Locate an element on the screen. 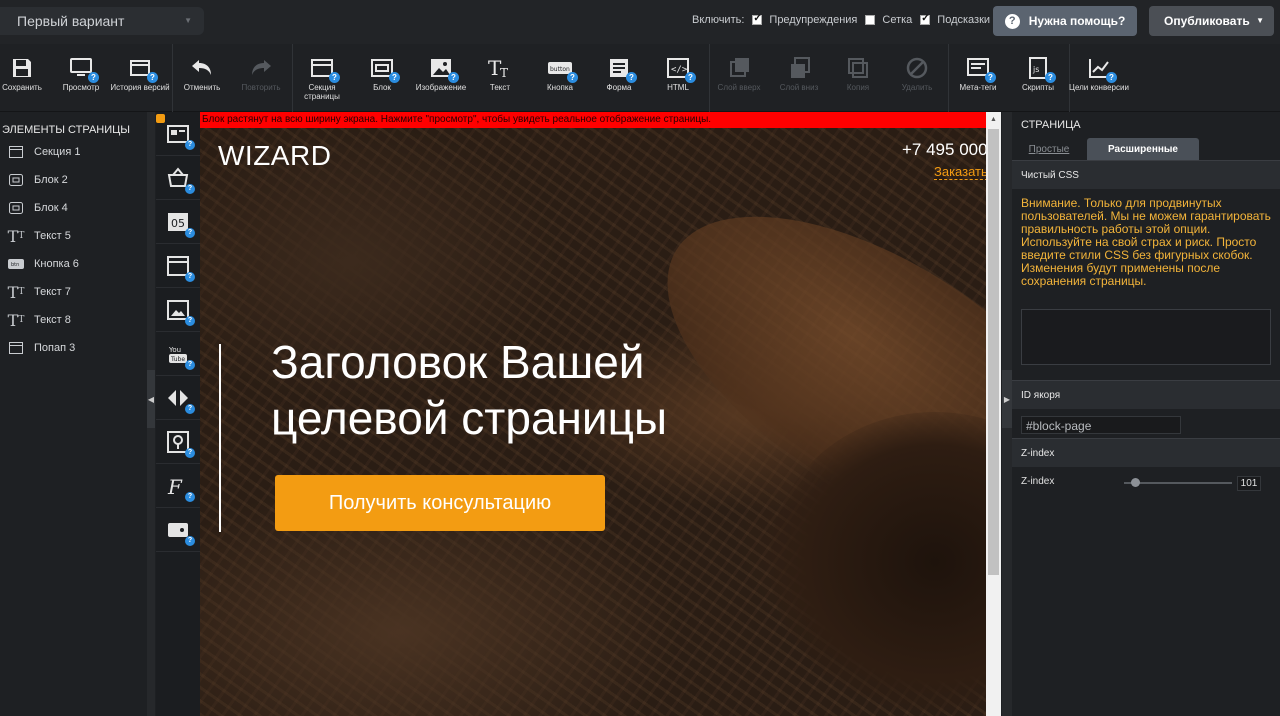 This screenshot has width=1280, height=716. block-button: ? Блок is located at coordinates (382, 78).